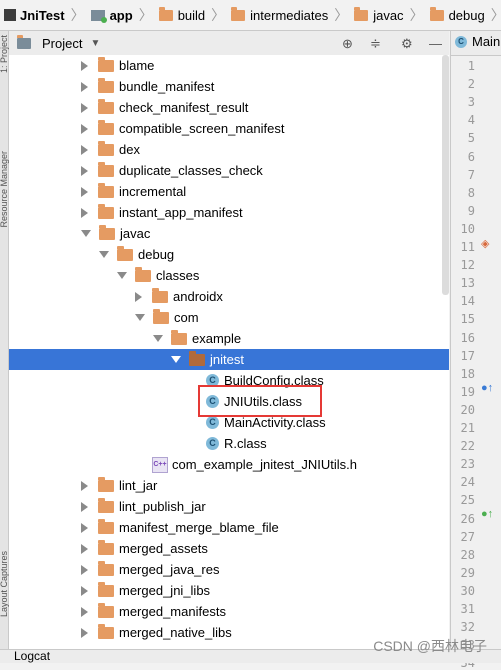  What do you see at coordinates (471, 120) in the screenshot?
I see `line-number: 4` at bounding box center [471, 120].